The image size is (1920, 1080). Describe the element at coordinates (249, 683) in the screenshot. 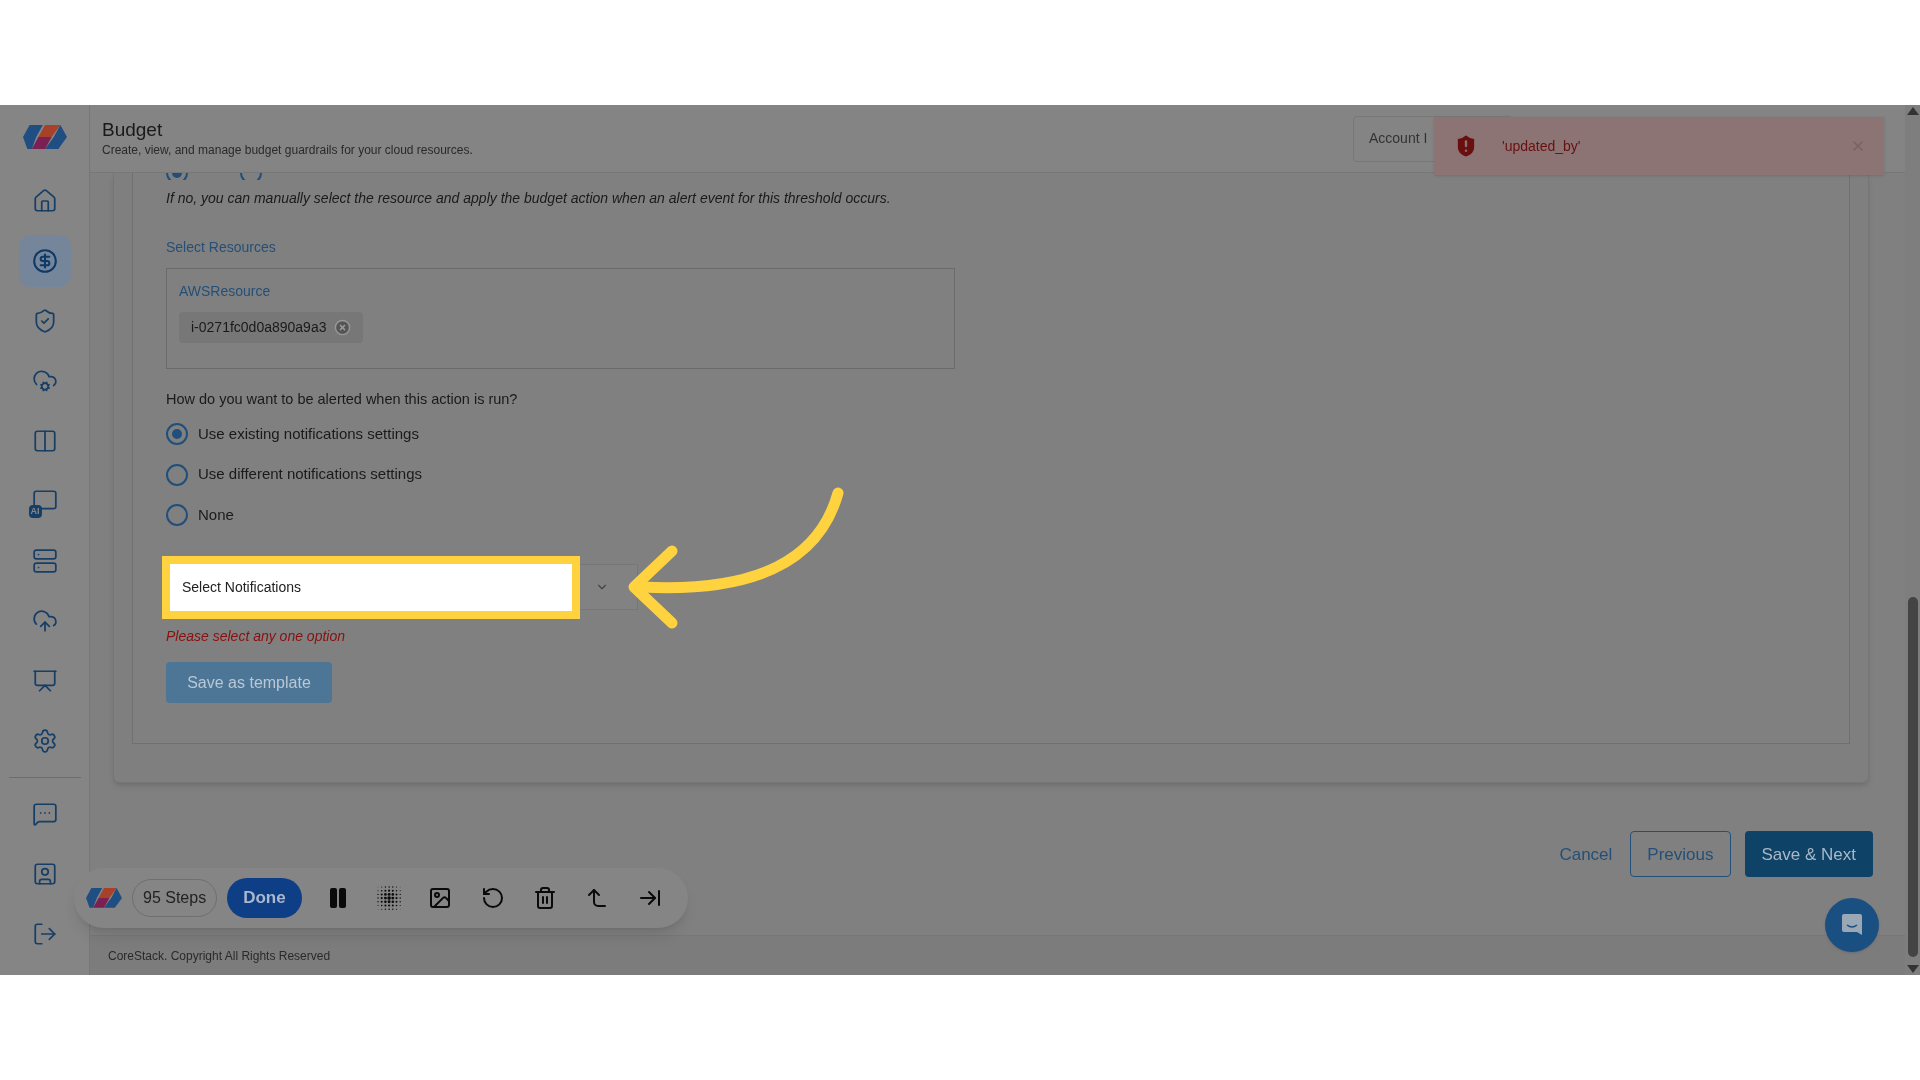

I see `save-template-button: Save as template` at that location.